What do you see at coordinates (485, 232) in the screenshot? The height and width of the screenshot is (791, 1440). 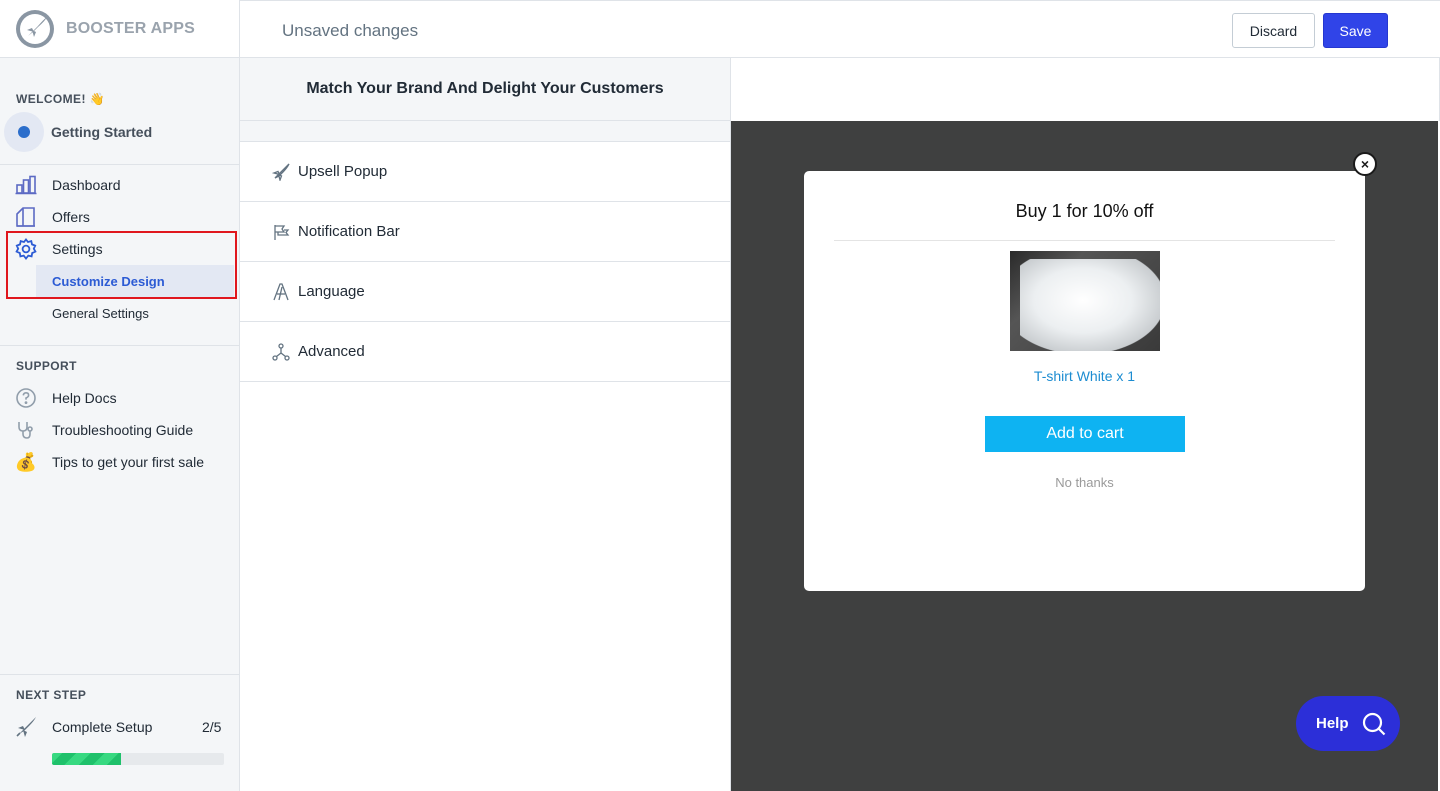 I see `menu-item-notification-bar: Notification Bar` at bounding box center [485, 232].